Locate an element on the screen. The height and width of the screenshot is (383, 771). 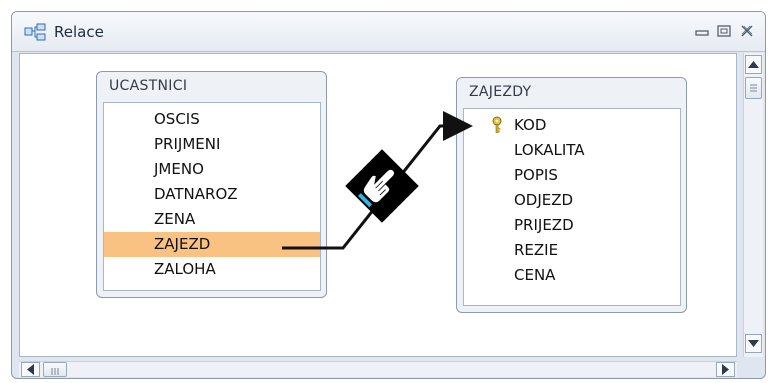
scroll-down-icon is located at coordinates (753, 343).